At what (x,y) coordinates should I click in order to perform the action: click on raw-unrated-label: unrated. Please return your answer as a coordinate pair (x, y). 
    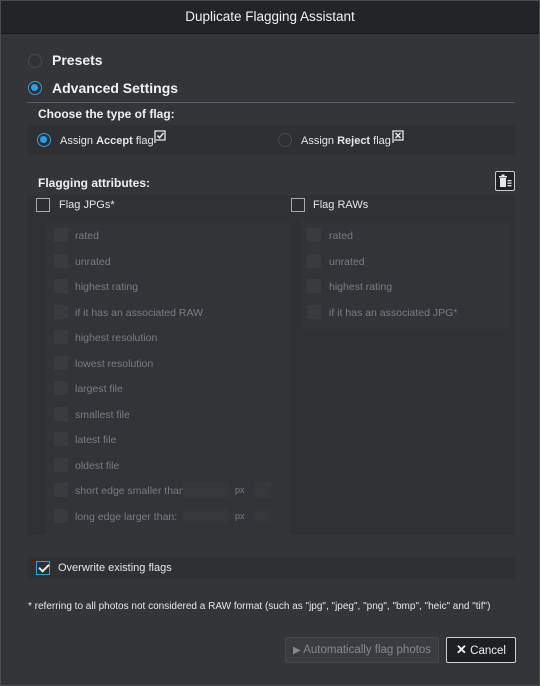
    Looking at the image, I should click on (347, 262).